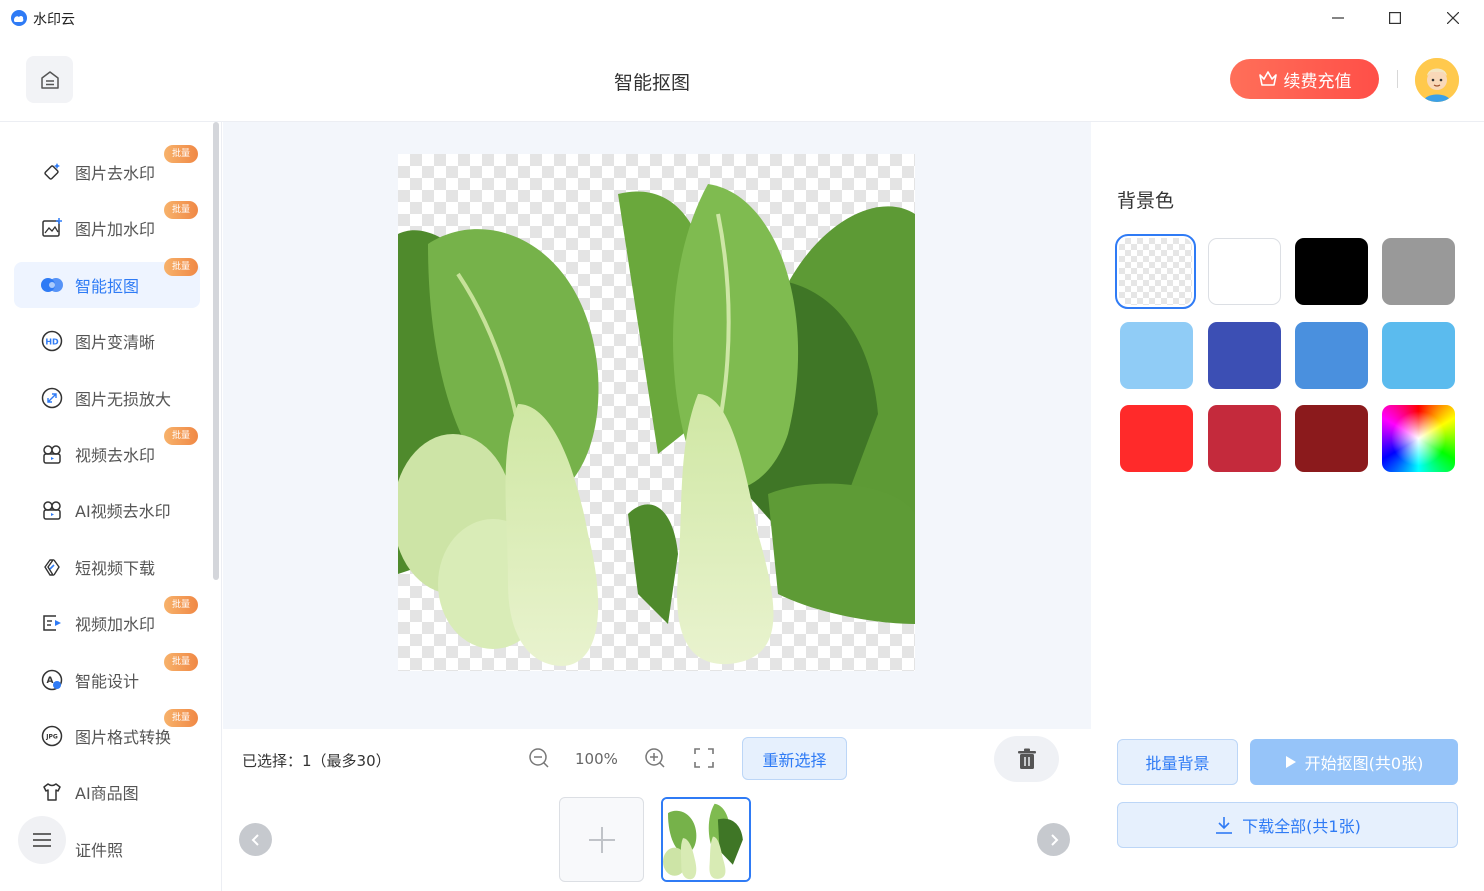  I want to click on link-icon, so click(52, 567).